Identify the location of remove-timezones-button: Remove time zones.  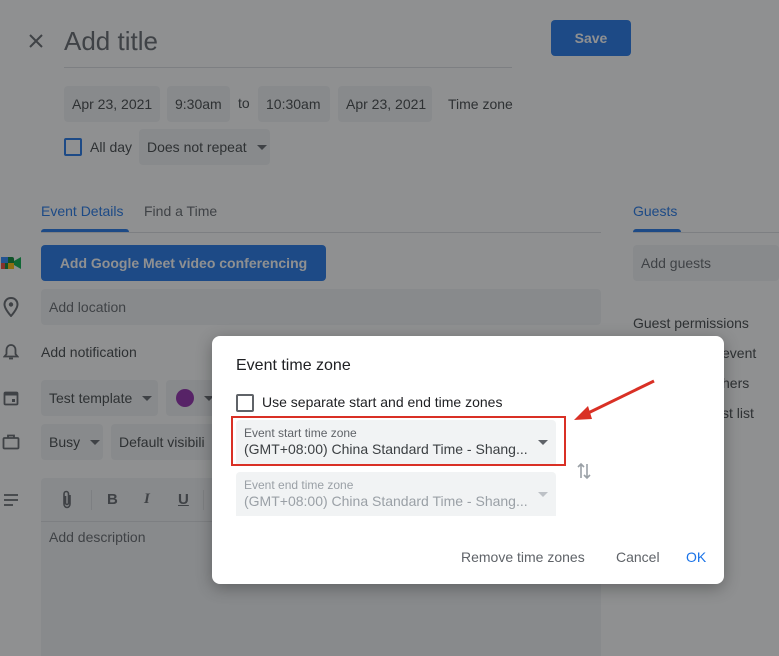
(523, 557).